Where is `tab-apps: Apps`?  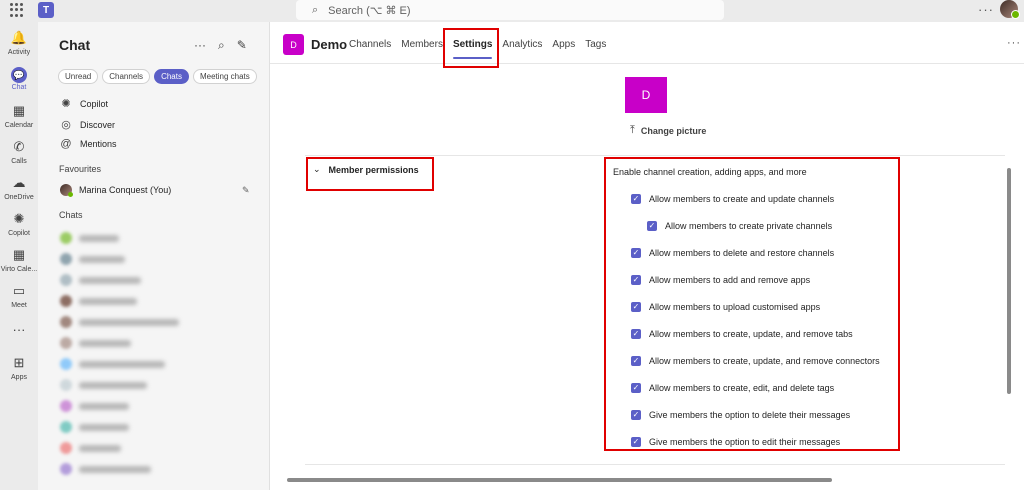
tab-apps: Apps is located at coordinates (563, 44).